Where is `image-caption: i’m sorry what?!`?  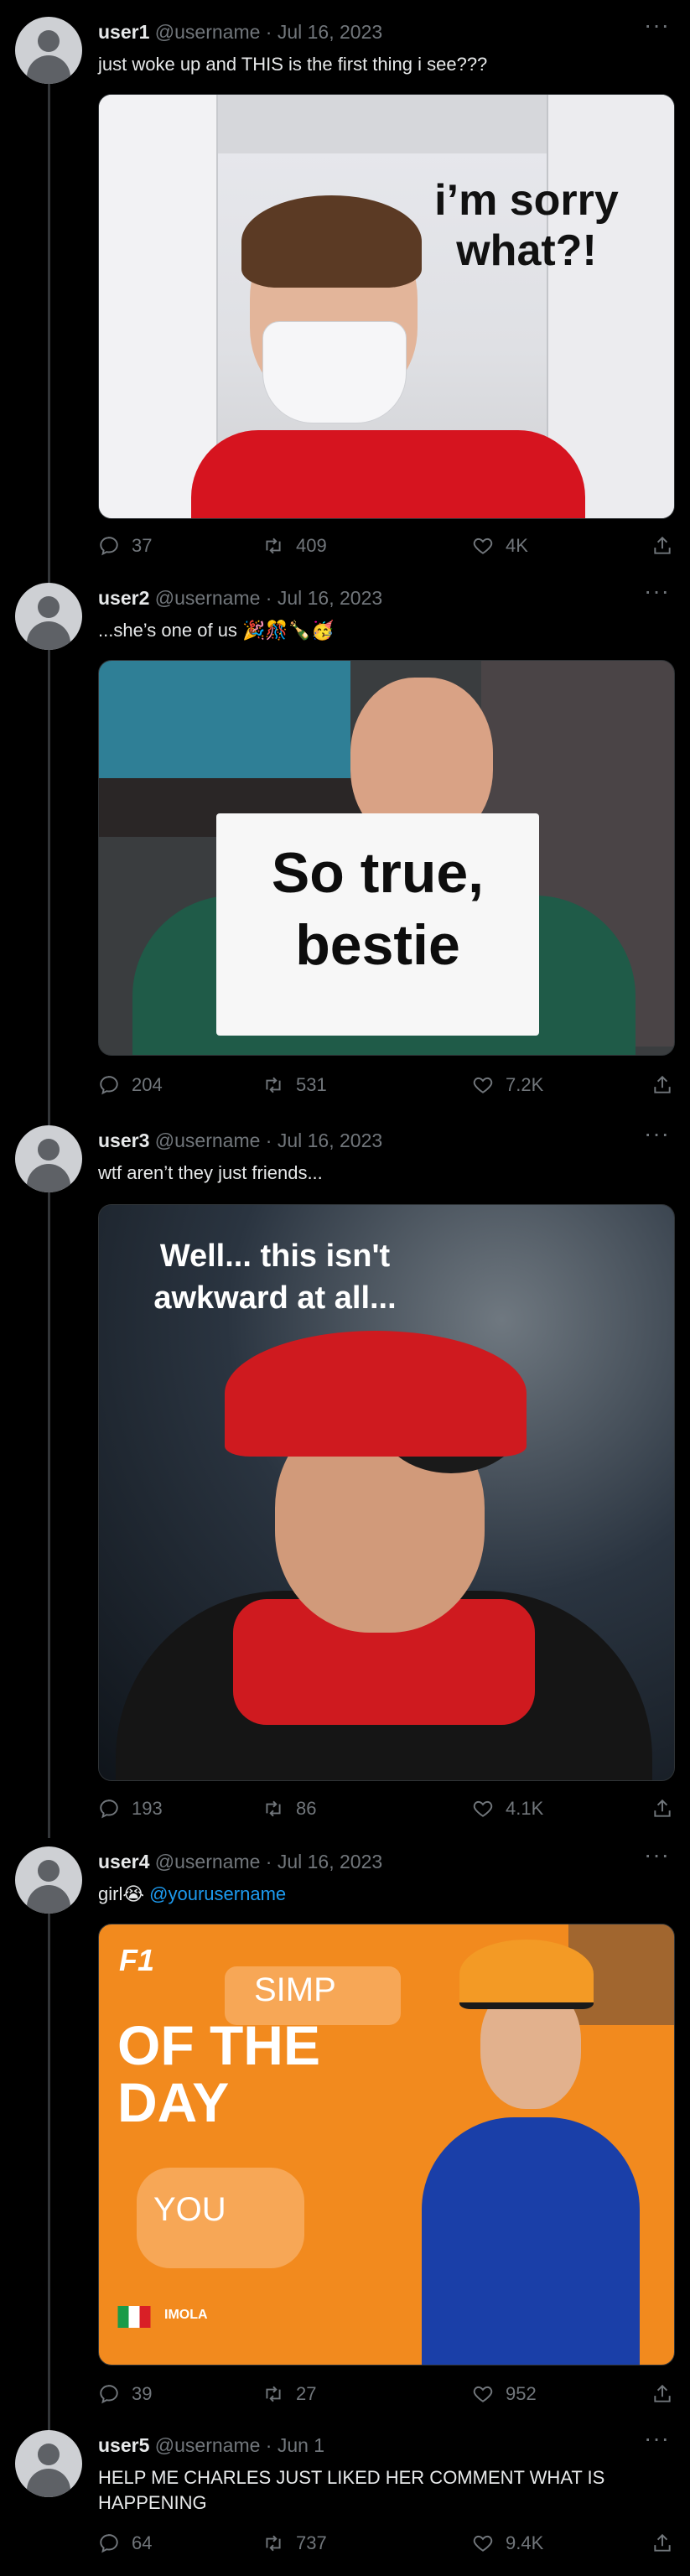
image-caption: i’m sorry what?! is located at coordinates (526, 225).